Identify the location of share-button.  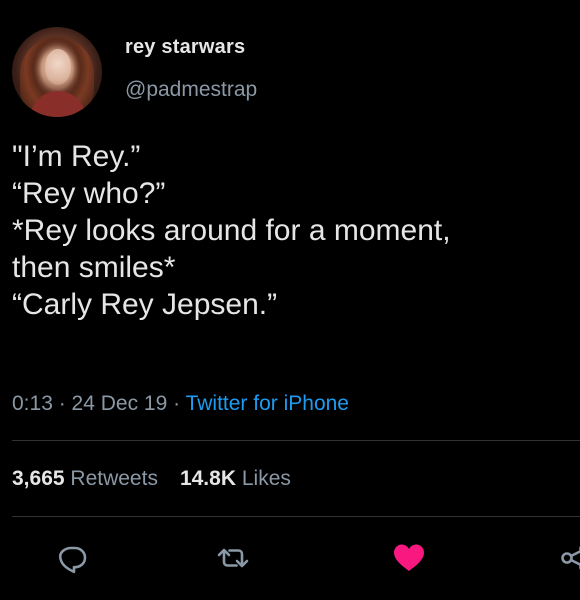
(569, 558).